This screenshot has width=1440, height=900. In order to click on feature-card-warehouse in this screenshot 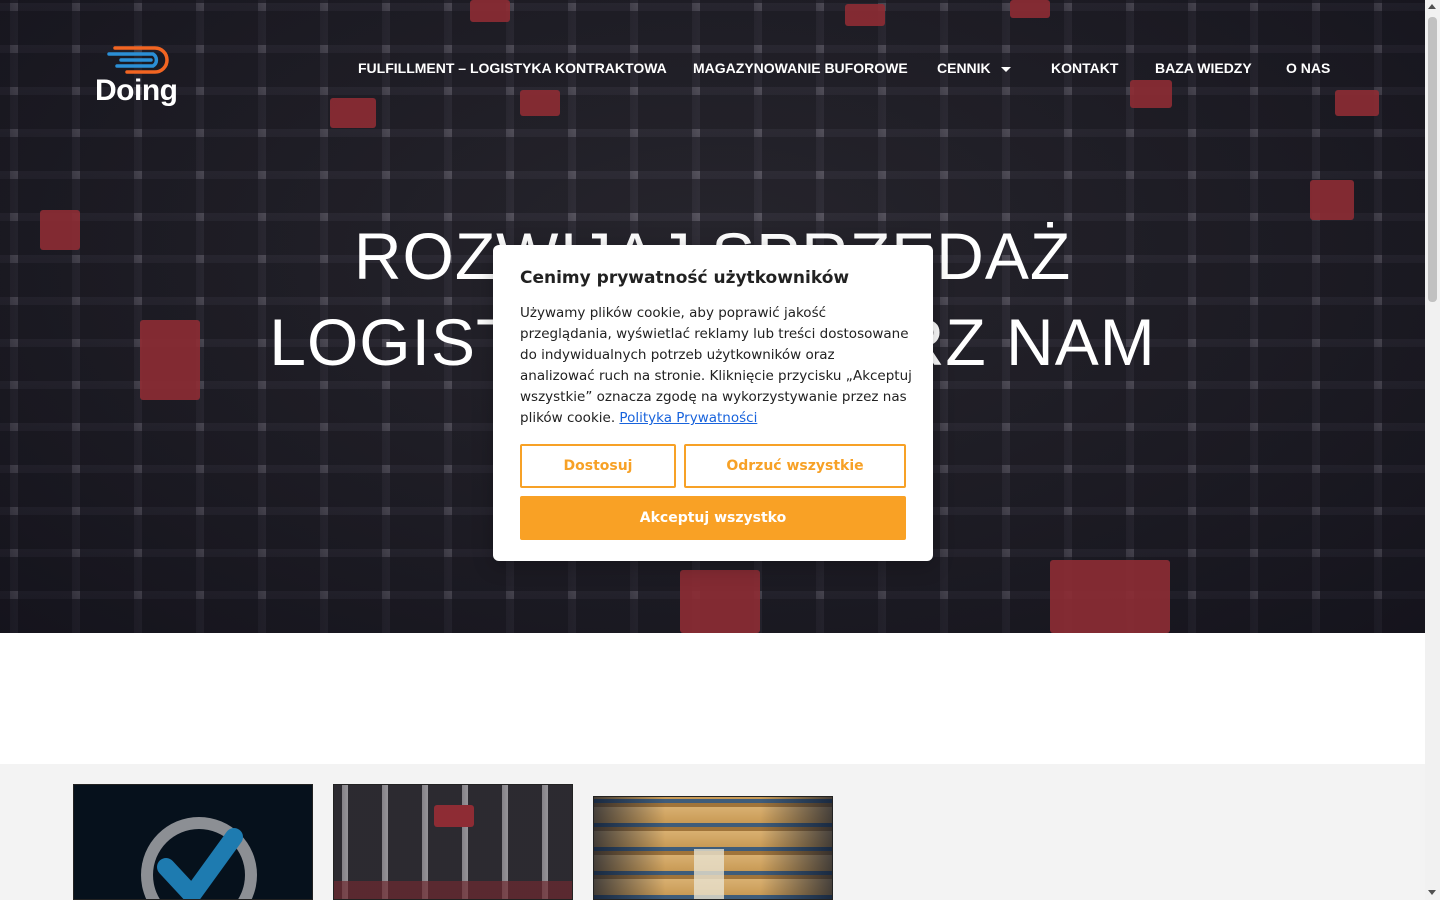, I will do `click(713, 848)`.